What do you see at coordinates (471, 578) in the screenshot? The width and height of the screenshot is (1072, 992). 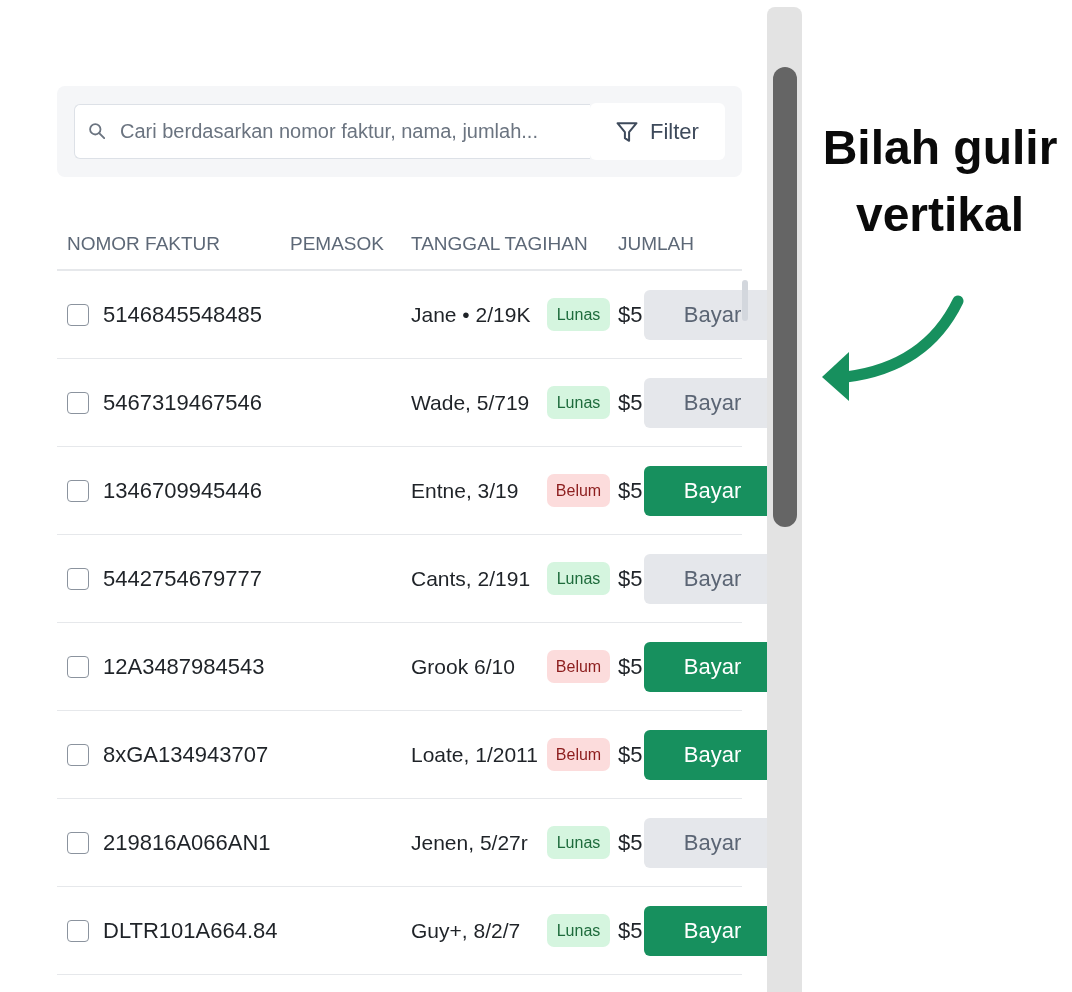 I see `name-date-text: Cants, 2/191` at bounding box center [471, 578].